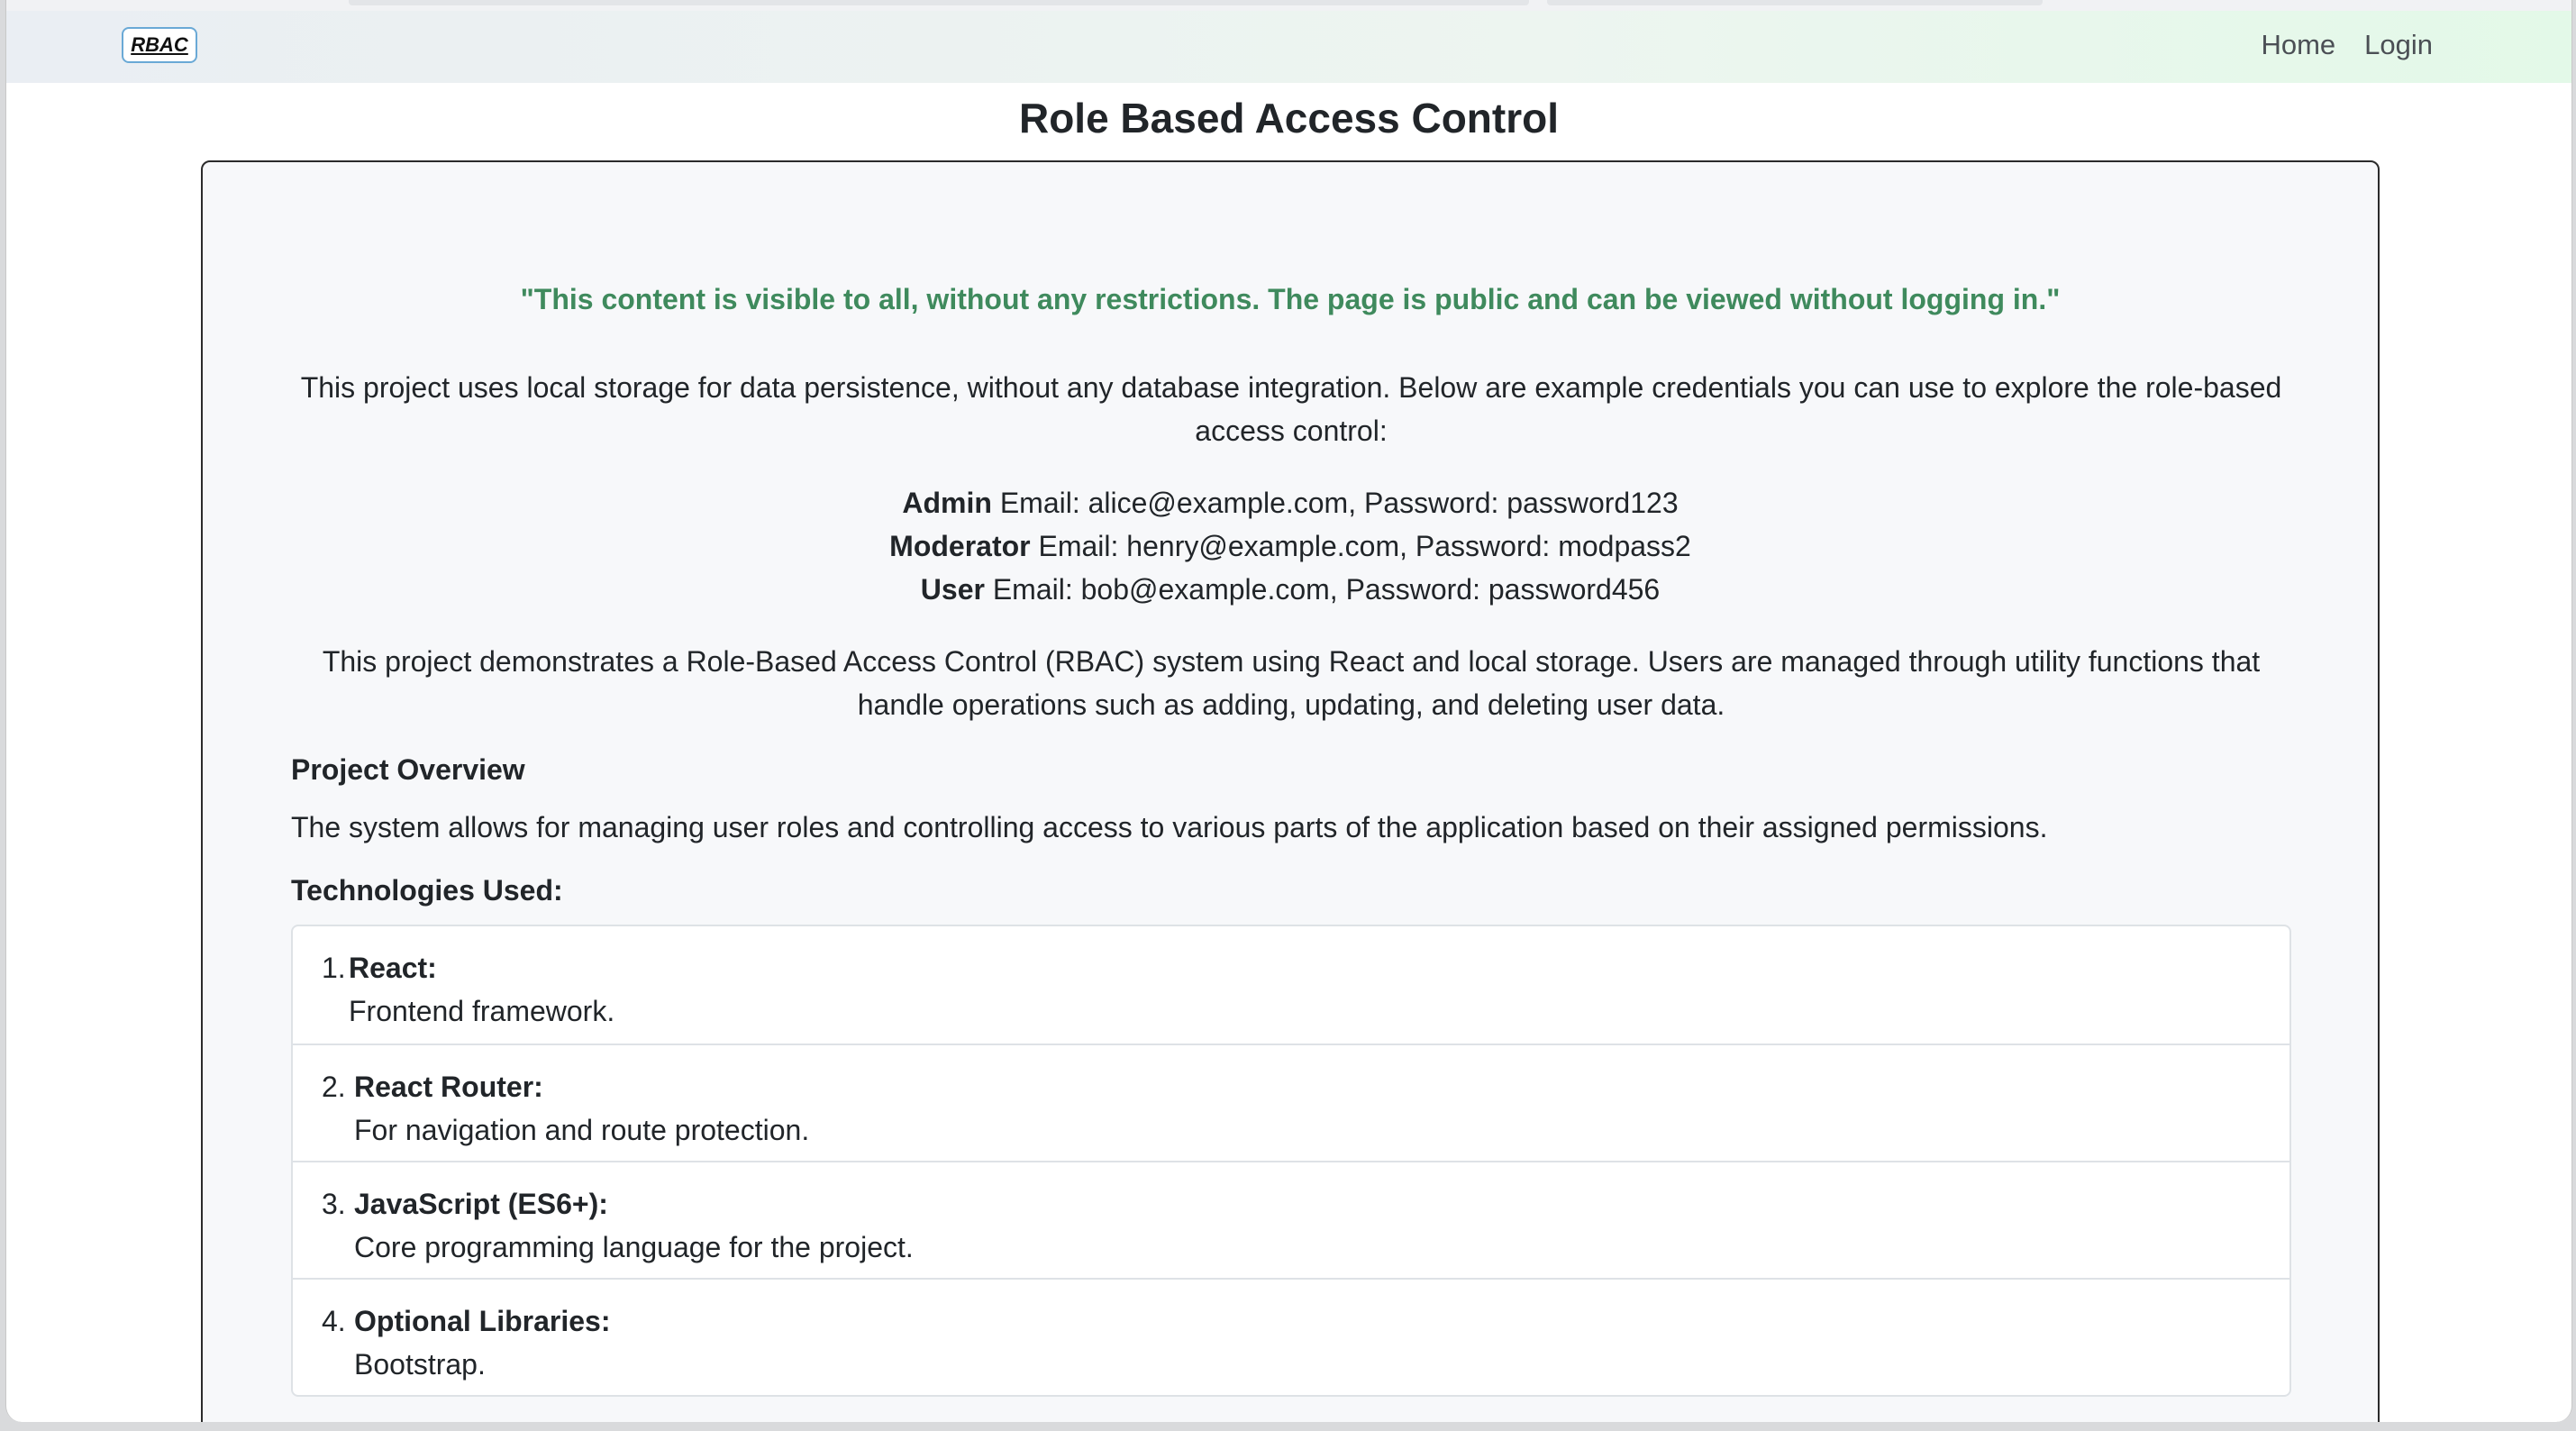  What do you see at coordinates (1288, 5) in the screenshot?
I see `browser-top-strip` at bounding box center [1288, 5].